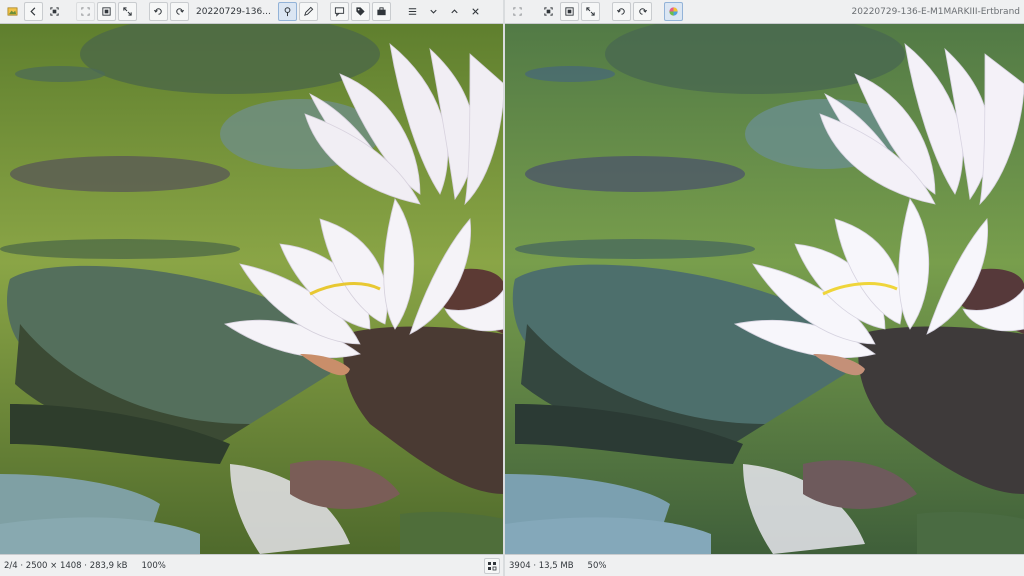 Image resolution: width=1024 pixels, height=576 pixels. Describe the element at coordinates (308, 11) in the screenshot. I see `pen-icon` at that location.